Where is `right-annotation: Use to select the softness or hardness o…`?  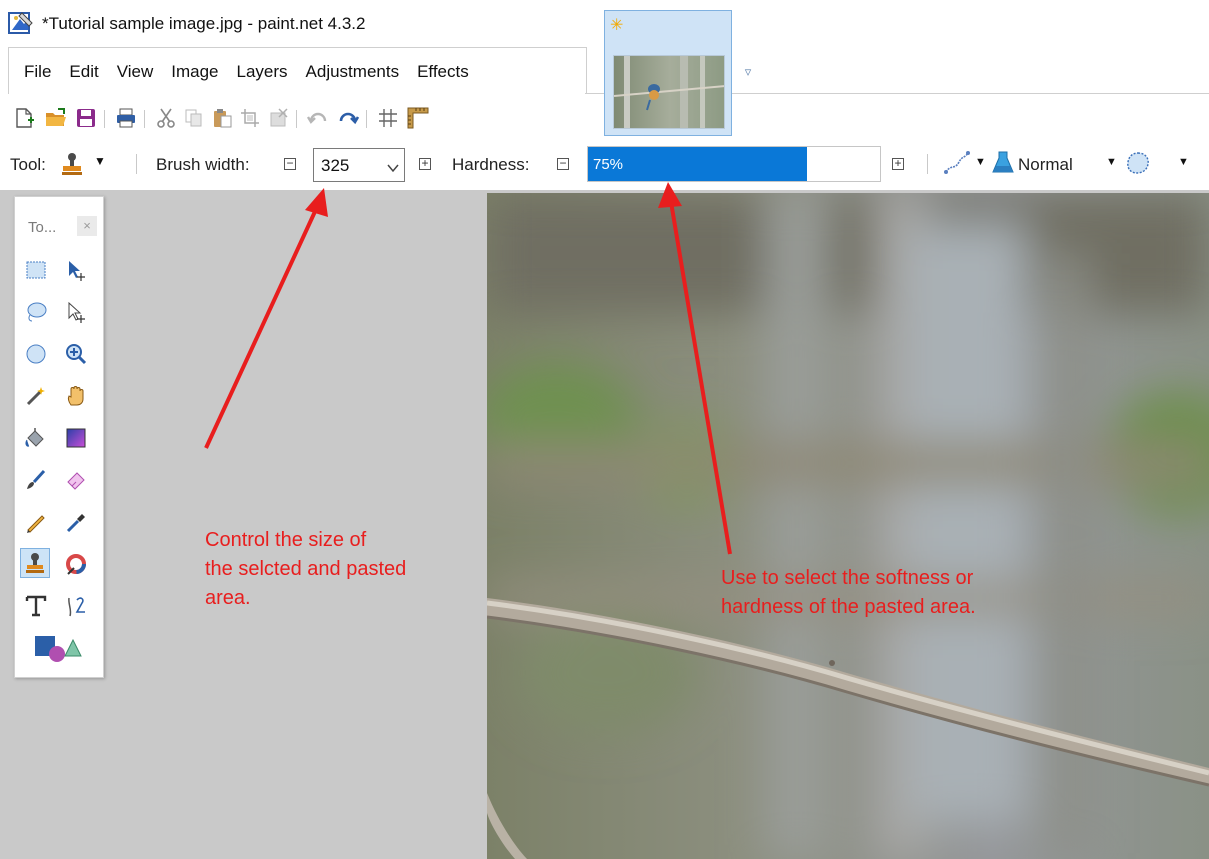 right-annotation: Use to select the softness or hardness o… is located at coordinates (848, 593).